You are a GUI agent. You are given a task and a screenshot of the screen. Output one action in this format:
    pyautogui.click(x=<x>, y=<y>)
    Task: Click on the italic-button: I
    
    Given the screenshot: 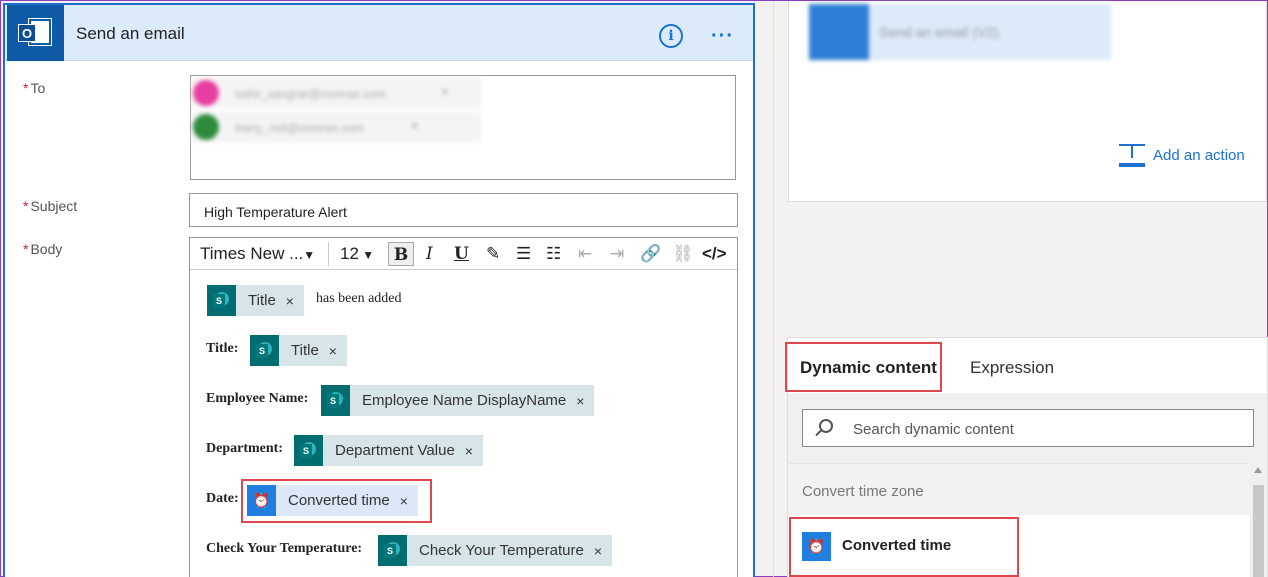 What is the action you would take?
    pyautogui.click(x=429, y=254)
    